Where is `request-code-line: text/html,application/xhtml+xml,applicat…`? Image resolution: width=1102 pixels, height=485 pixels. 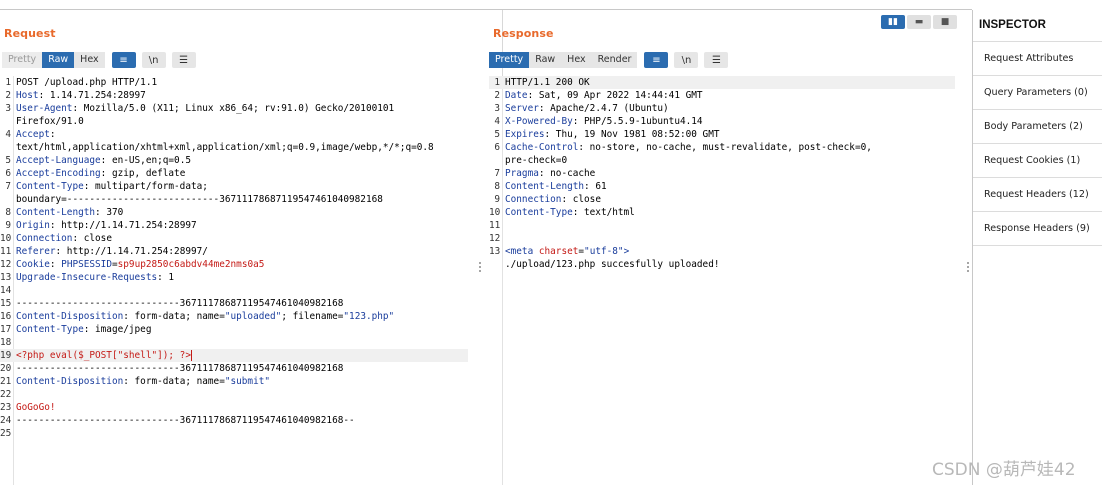 request-code-line: text/html,application/xhtml+xml,applicat… is located at coordinates (238, 147).